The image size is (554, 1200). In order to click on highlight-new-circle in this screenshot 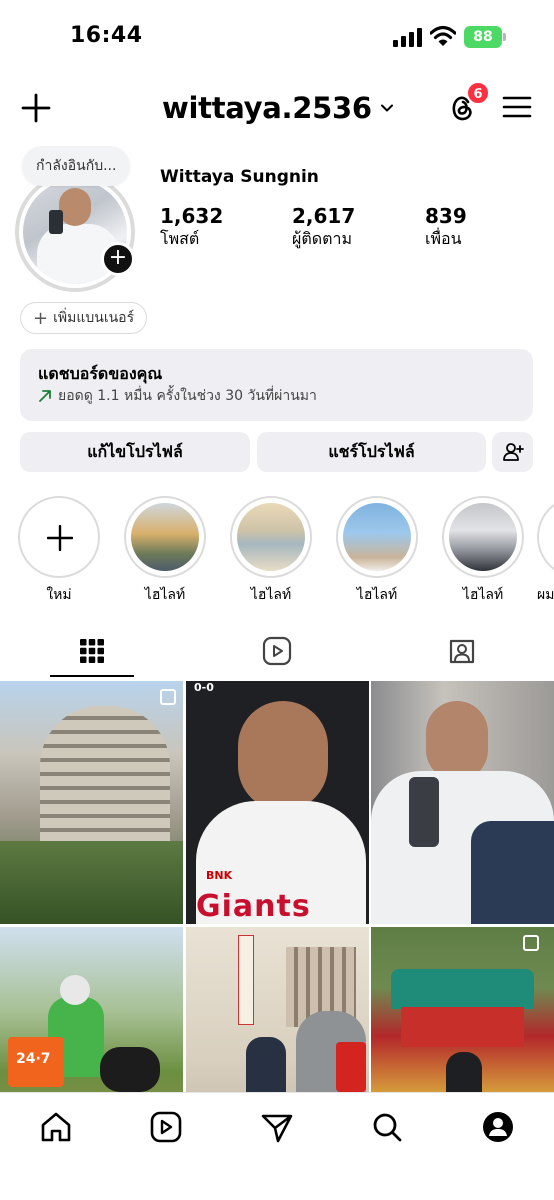, I will do `click(59, 537)`.